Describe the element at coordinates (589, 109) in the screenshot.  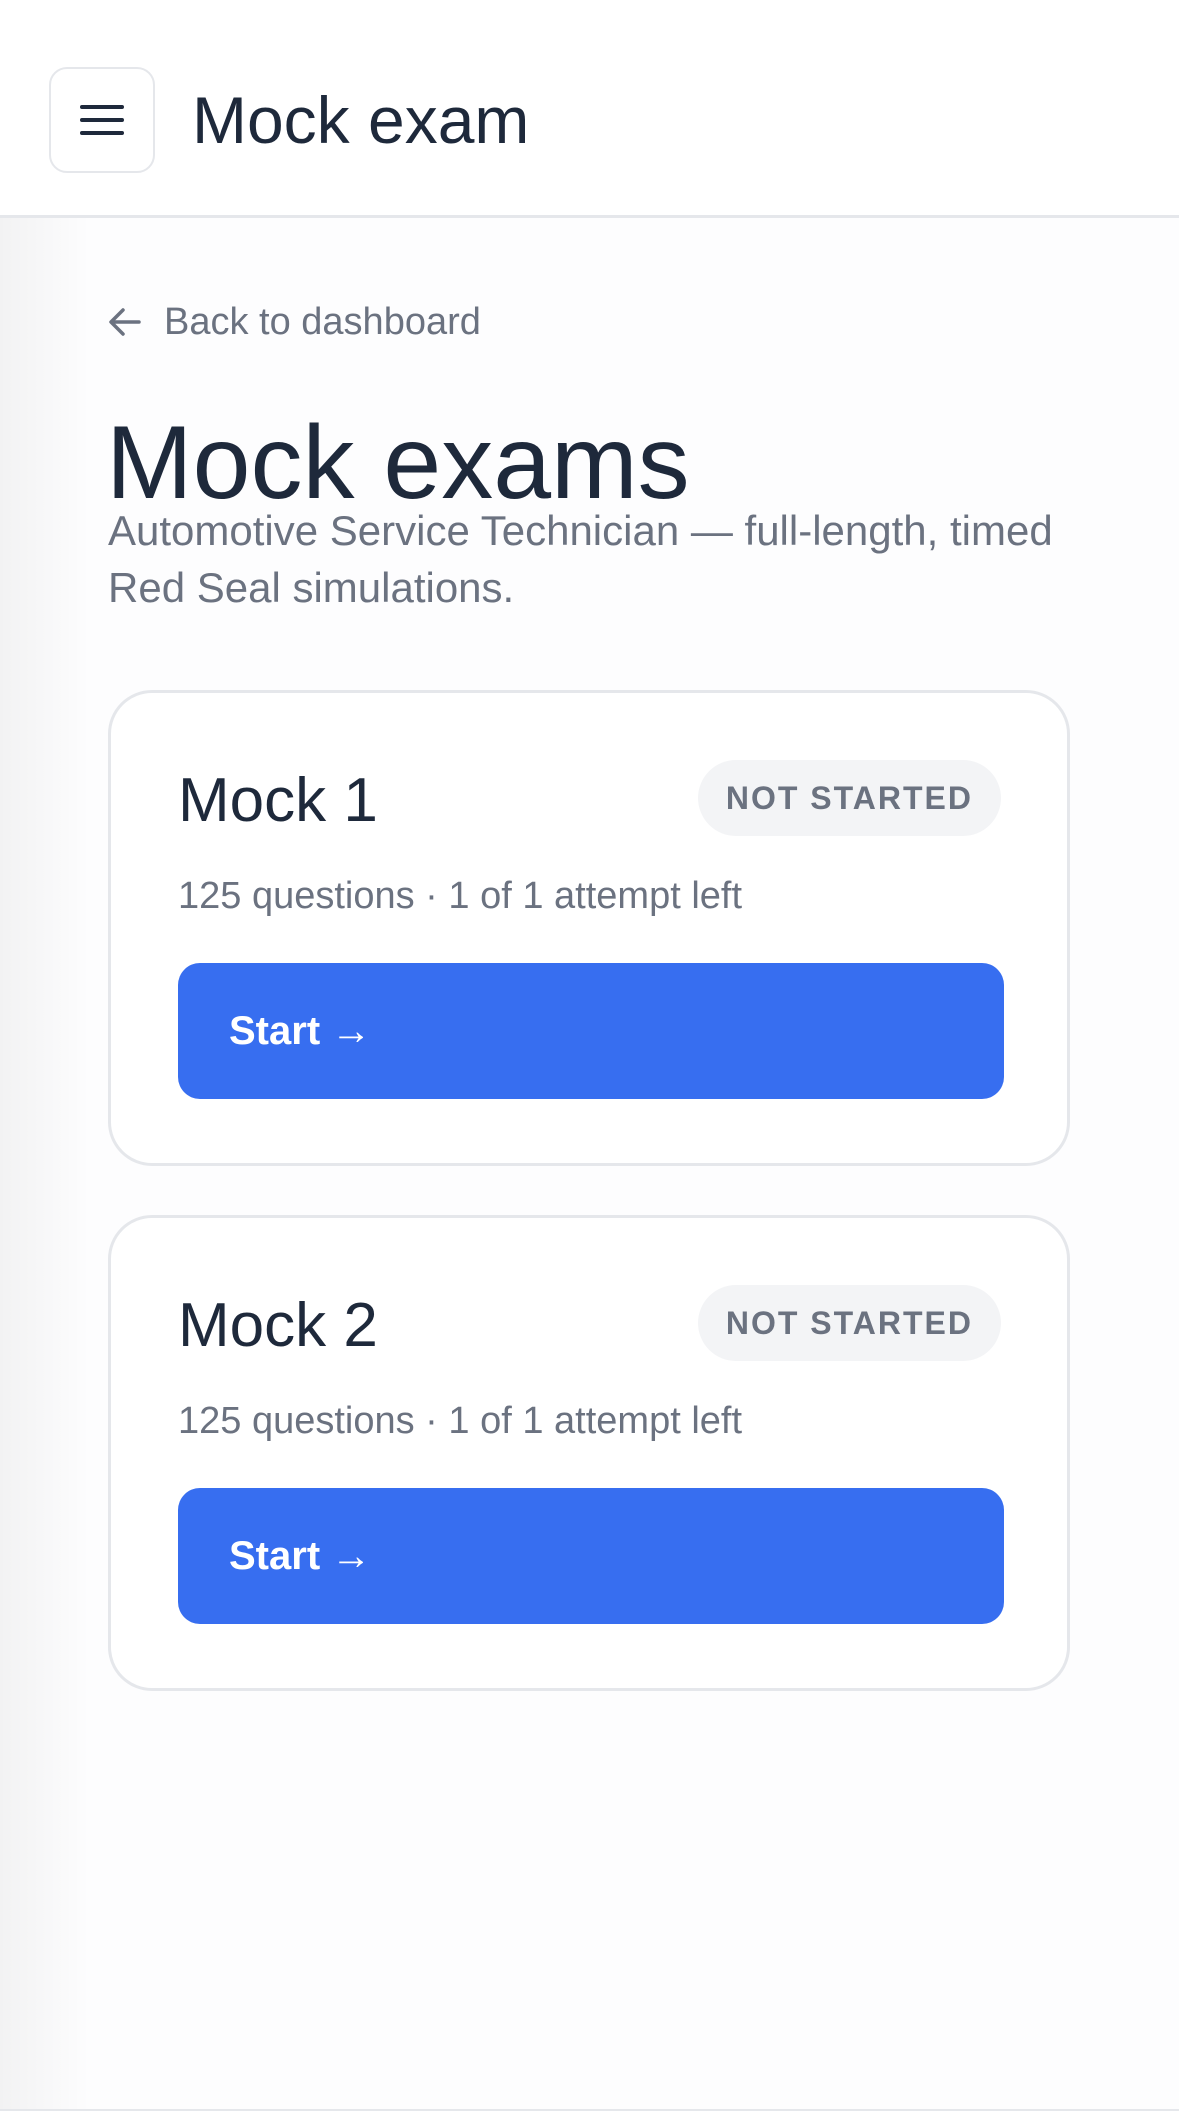
I see `top-app-bar: Mock exam` at that location.